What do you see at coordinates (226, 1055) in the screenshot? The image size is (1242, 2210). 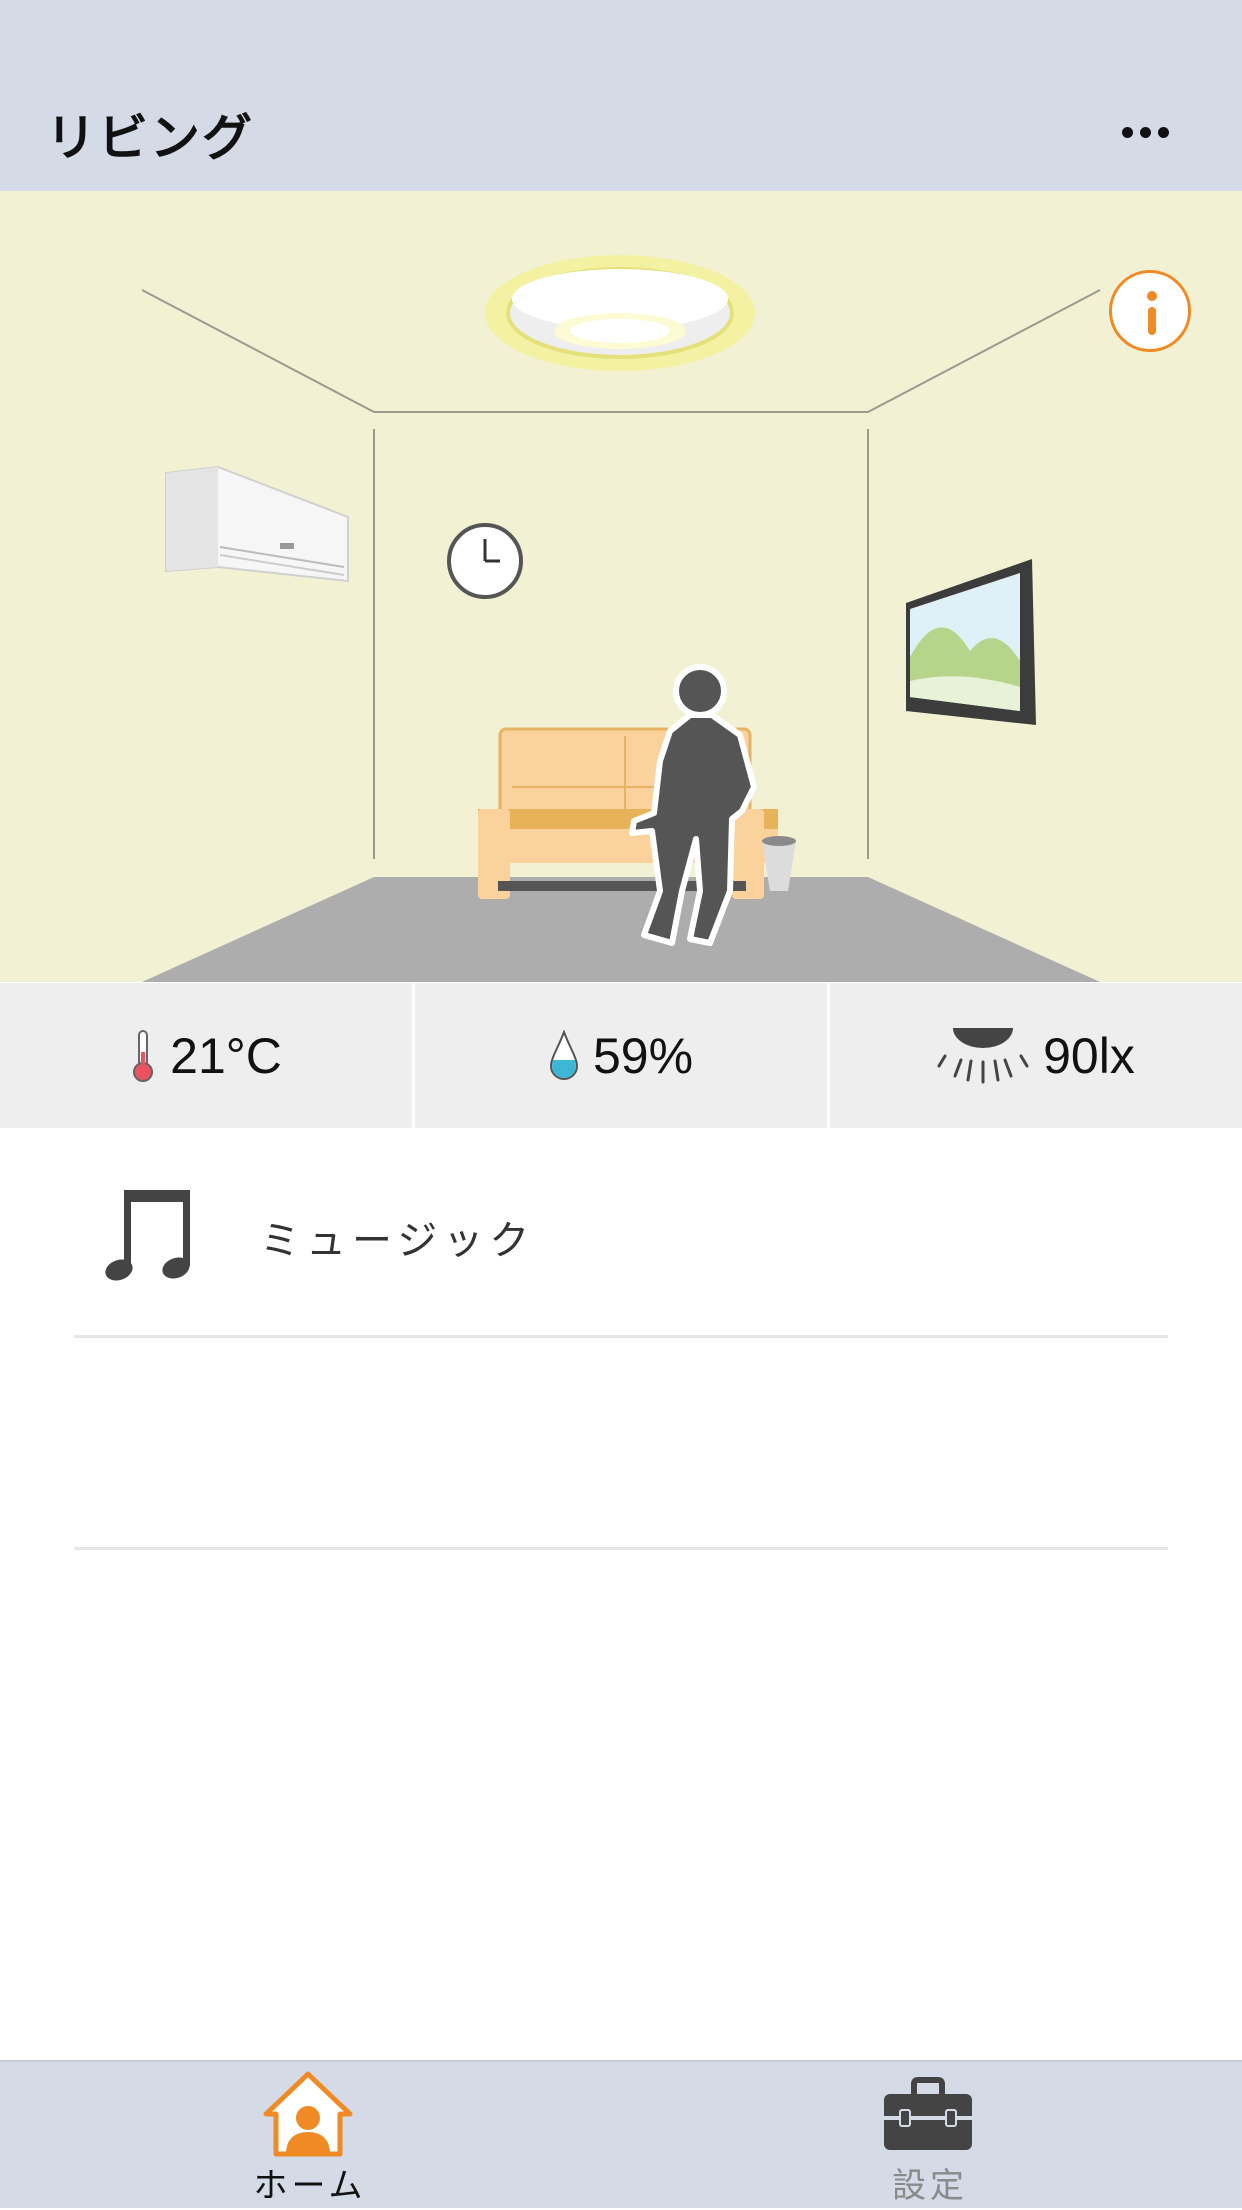 I see `temperature-value: 21°C` at bounding box center [226, 1055].